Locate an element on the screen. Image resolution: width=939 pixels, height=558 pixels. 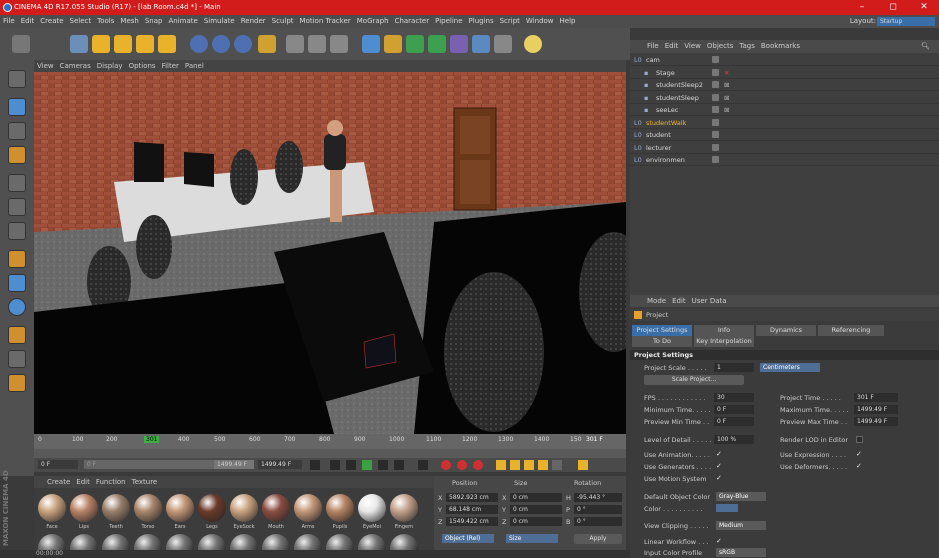
object-row: ▪ studentSleep ⊠ is located at coordinates (784, 98).